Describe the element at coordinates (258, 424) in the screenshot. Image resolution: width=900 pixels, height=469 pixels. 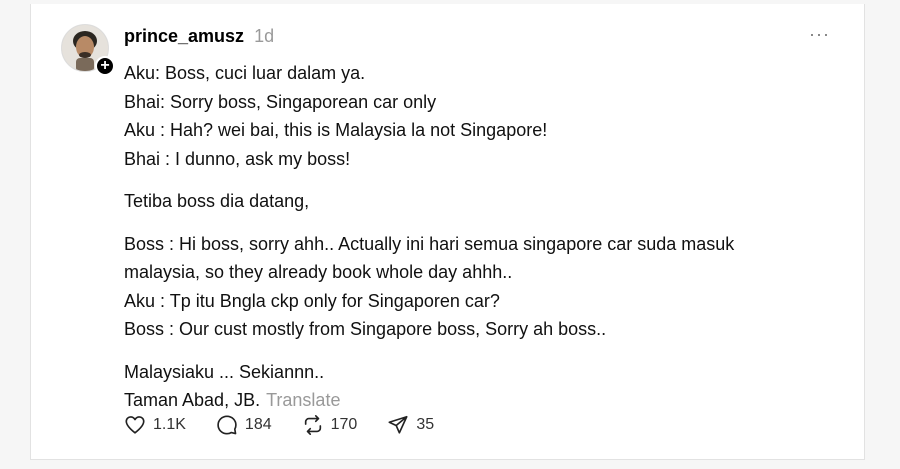
I see `reply-count: 184` at that location.